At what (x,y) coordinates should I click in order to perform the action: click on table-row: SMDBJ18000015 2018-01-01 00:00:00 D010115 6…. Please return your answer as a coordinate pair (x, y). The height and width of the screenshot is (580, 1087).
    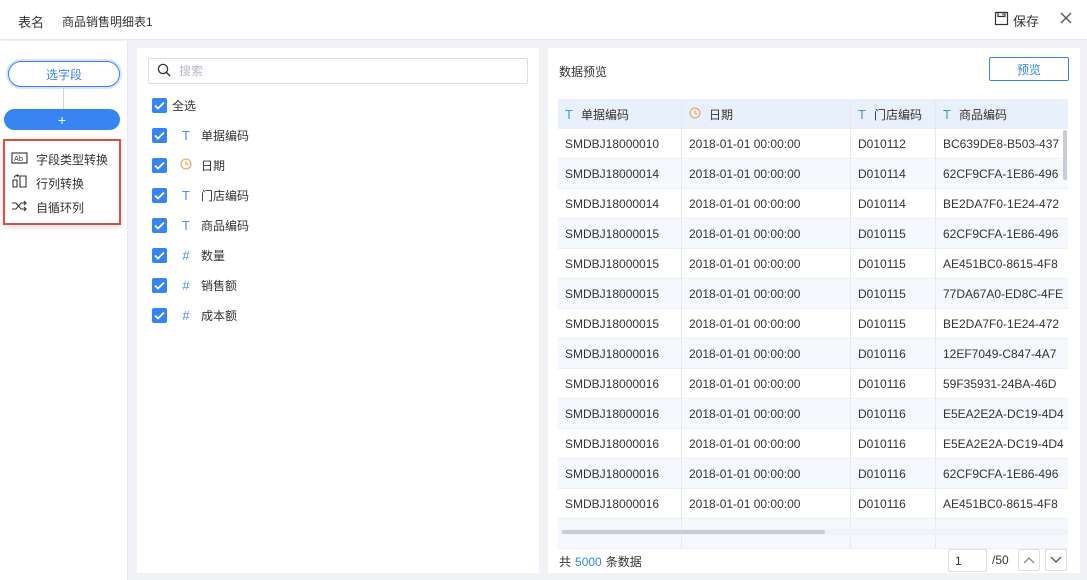
    Looking at the image, I should click on (813, 234).